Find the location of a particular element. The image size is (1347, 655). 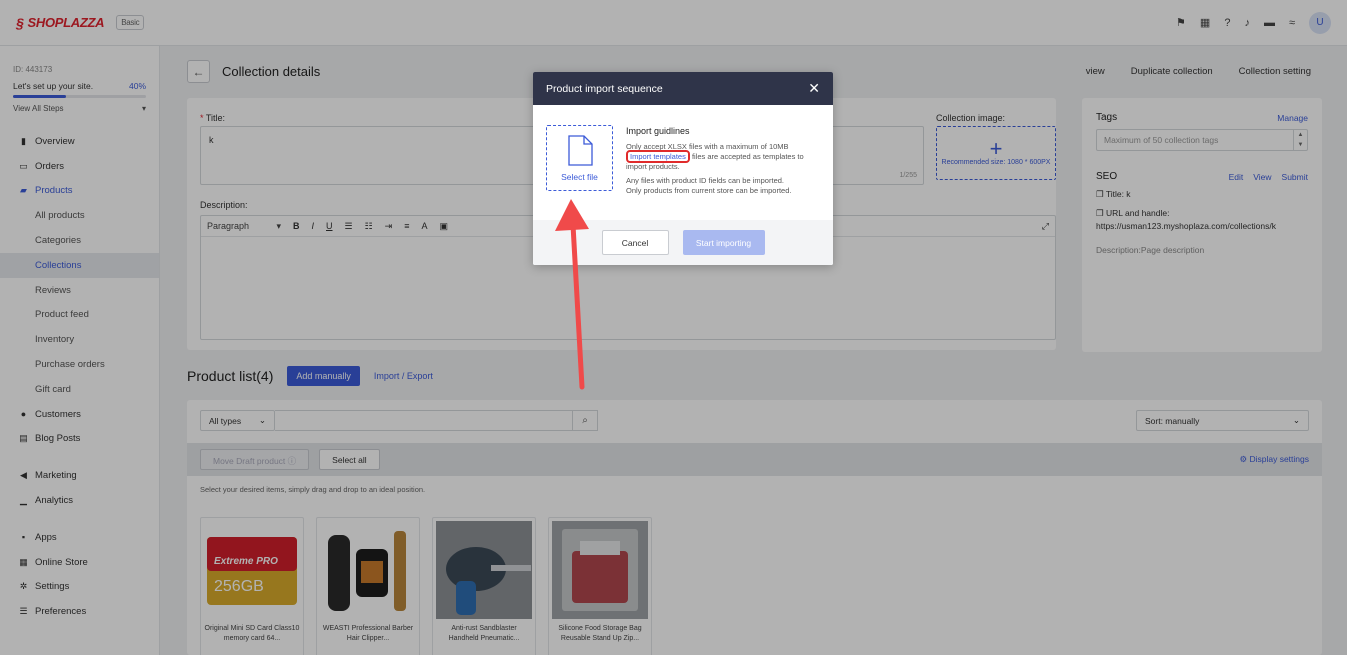

select-file-label: Select file is located at coordinates (579, 176).